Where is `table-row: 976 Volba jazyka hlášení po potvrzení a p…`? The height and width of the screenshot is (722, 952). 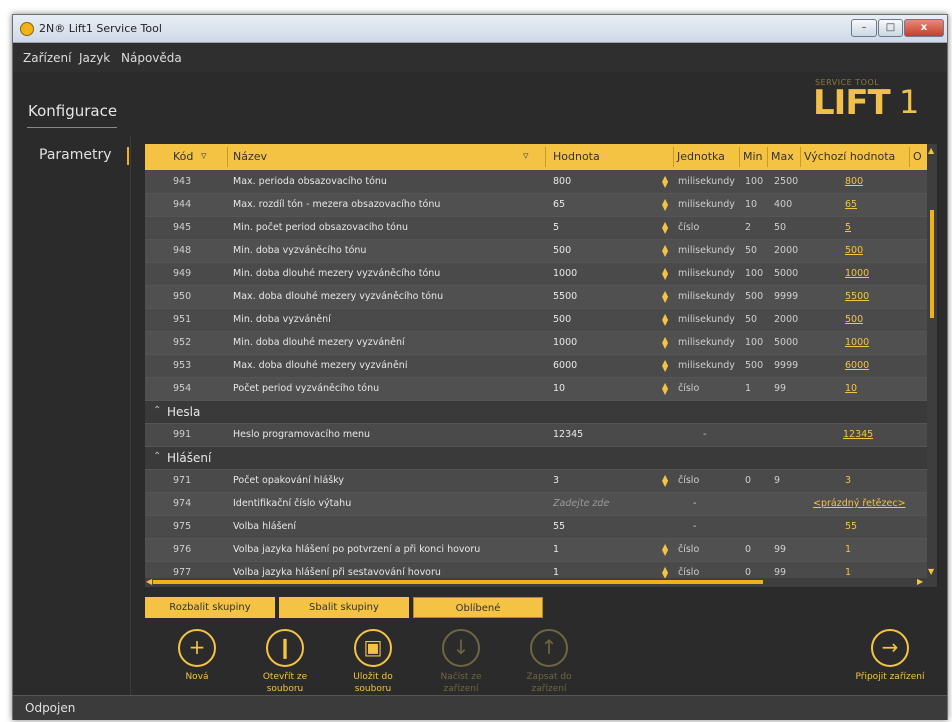
table-row: 976 Volba jazyka hlášení po potvrzení a p… is located at coordinates (536, 550).